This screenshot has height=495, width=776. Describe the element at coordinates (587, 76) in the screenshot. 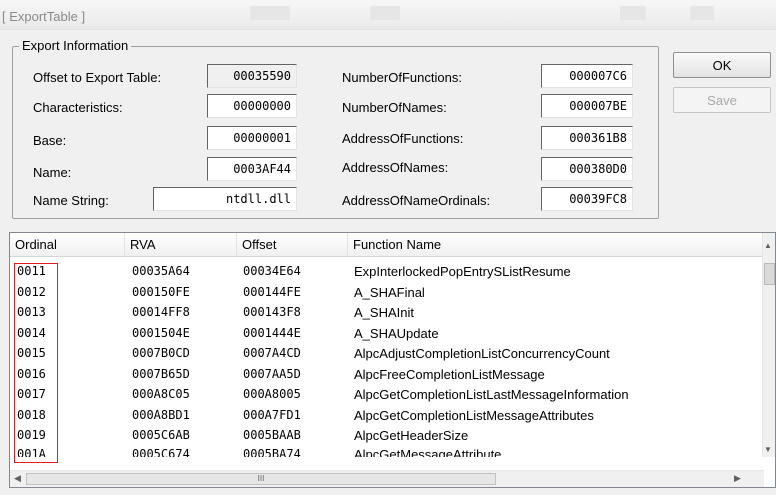

I see `number-of-functions-field: 000007C6` at that location.